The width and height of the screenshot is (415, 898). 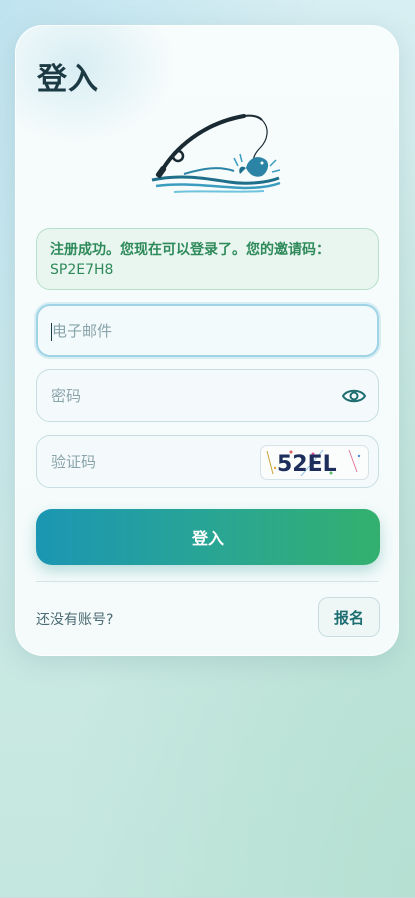 What do you see at coordinates (208, 537) in the screenshot?
I see `login-button: 登入` at bounding box center [208, 537].